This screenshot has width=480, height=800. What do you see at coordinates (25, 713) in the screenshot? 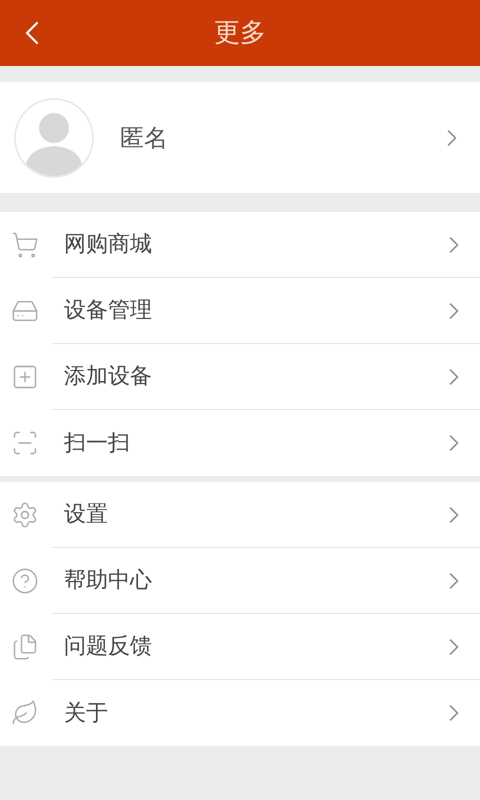
I see `leaf-icon` at bounding box center [25, 713].